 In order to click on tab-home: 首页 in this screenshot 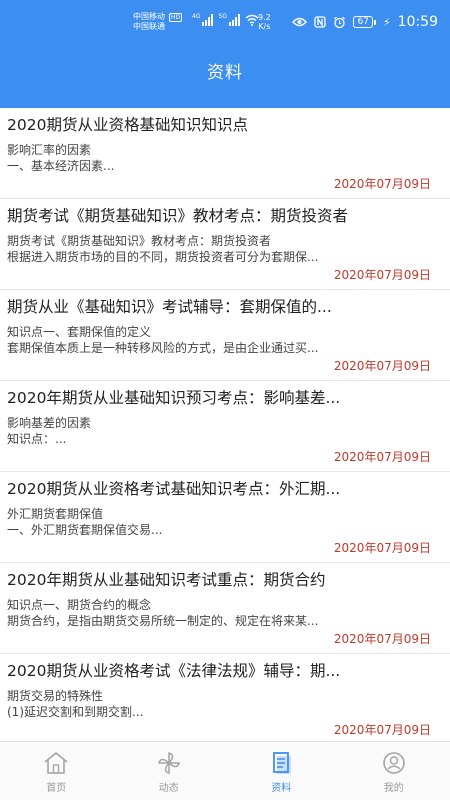, I will do `click(56, 771)`.